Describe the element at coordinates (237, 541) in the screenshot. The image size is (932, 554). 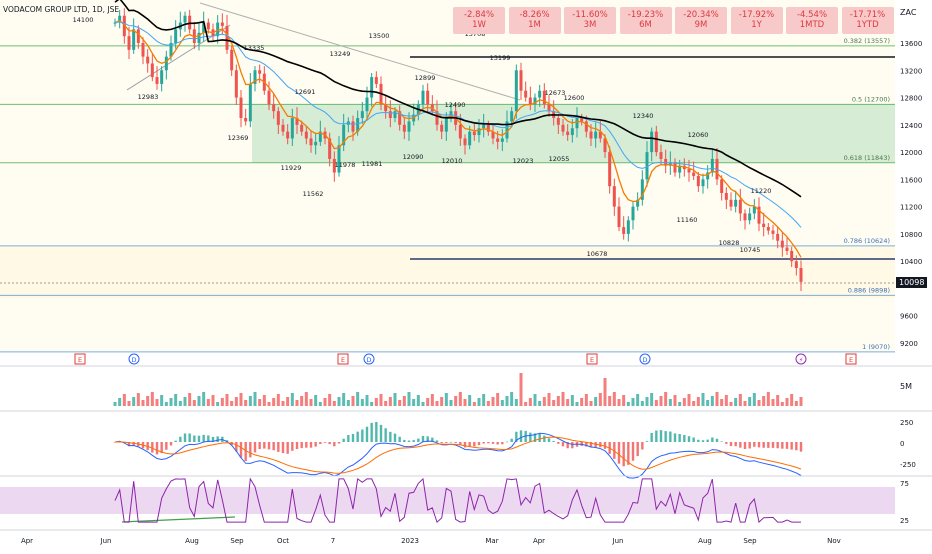
I see `time-axis-tick: Sep` at that location.